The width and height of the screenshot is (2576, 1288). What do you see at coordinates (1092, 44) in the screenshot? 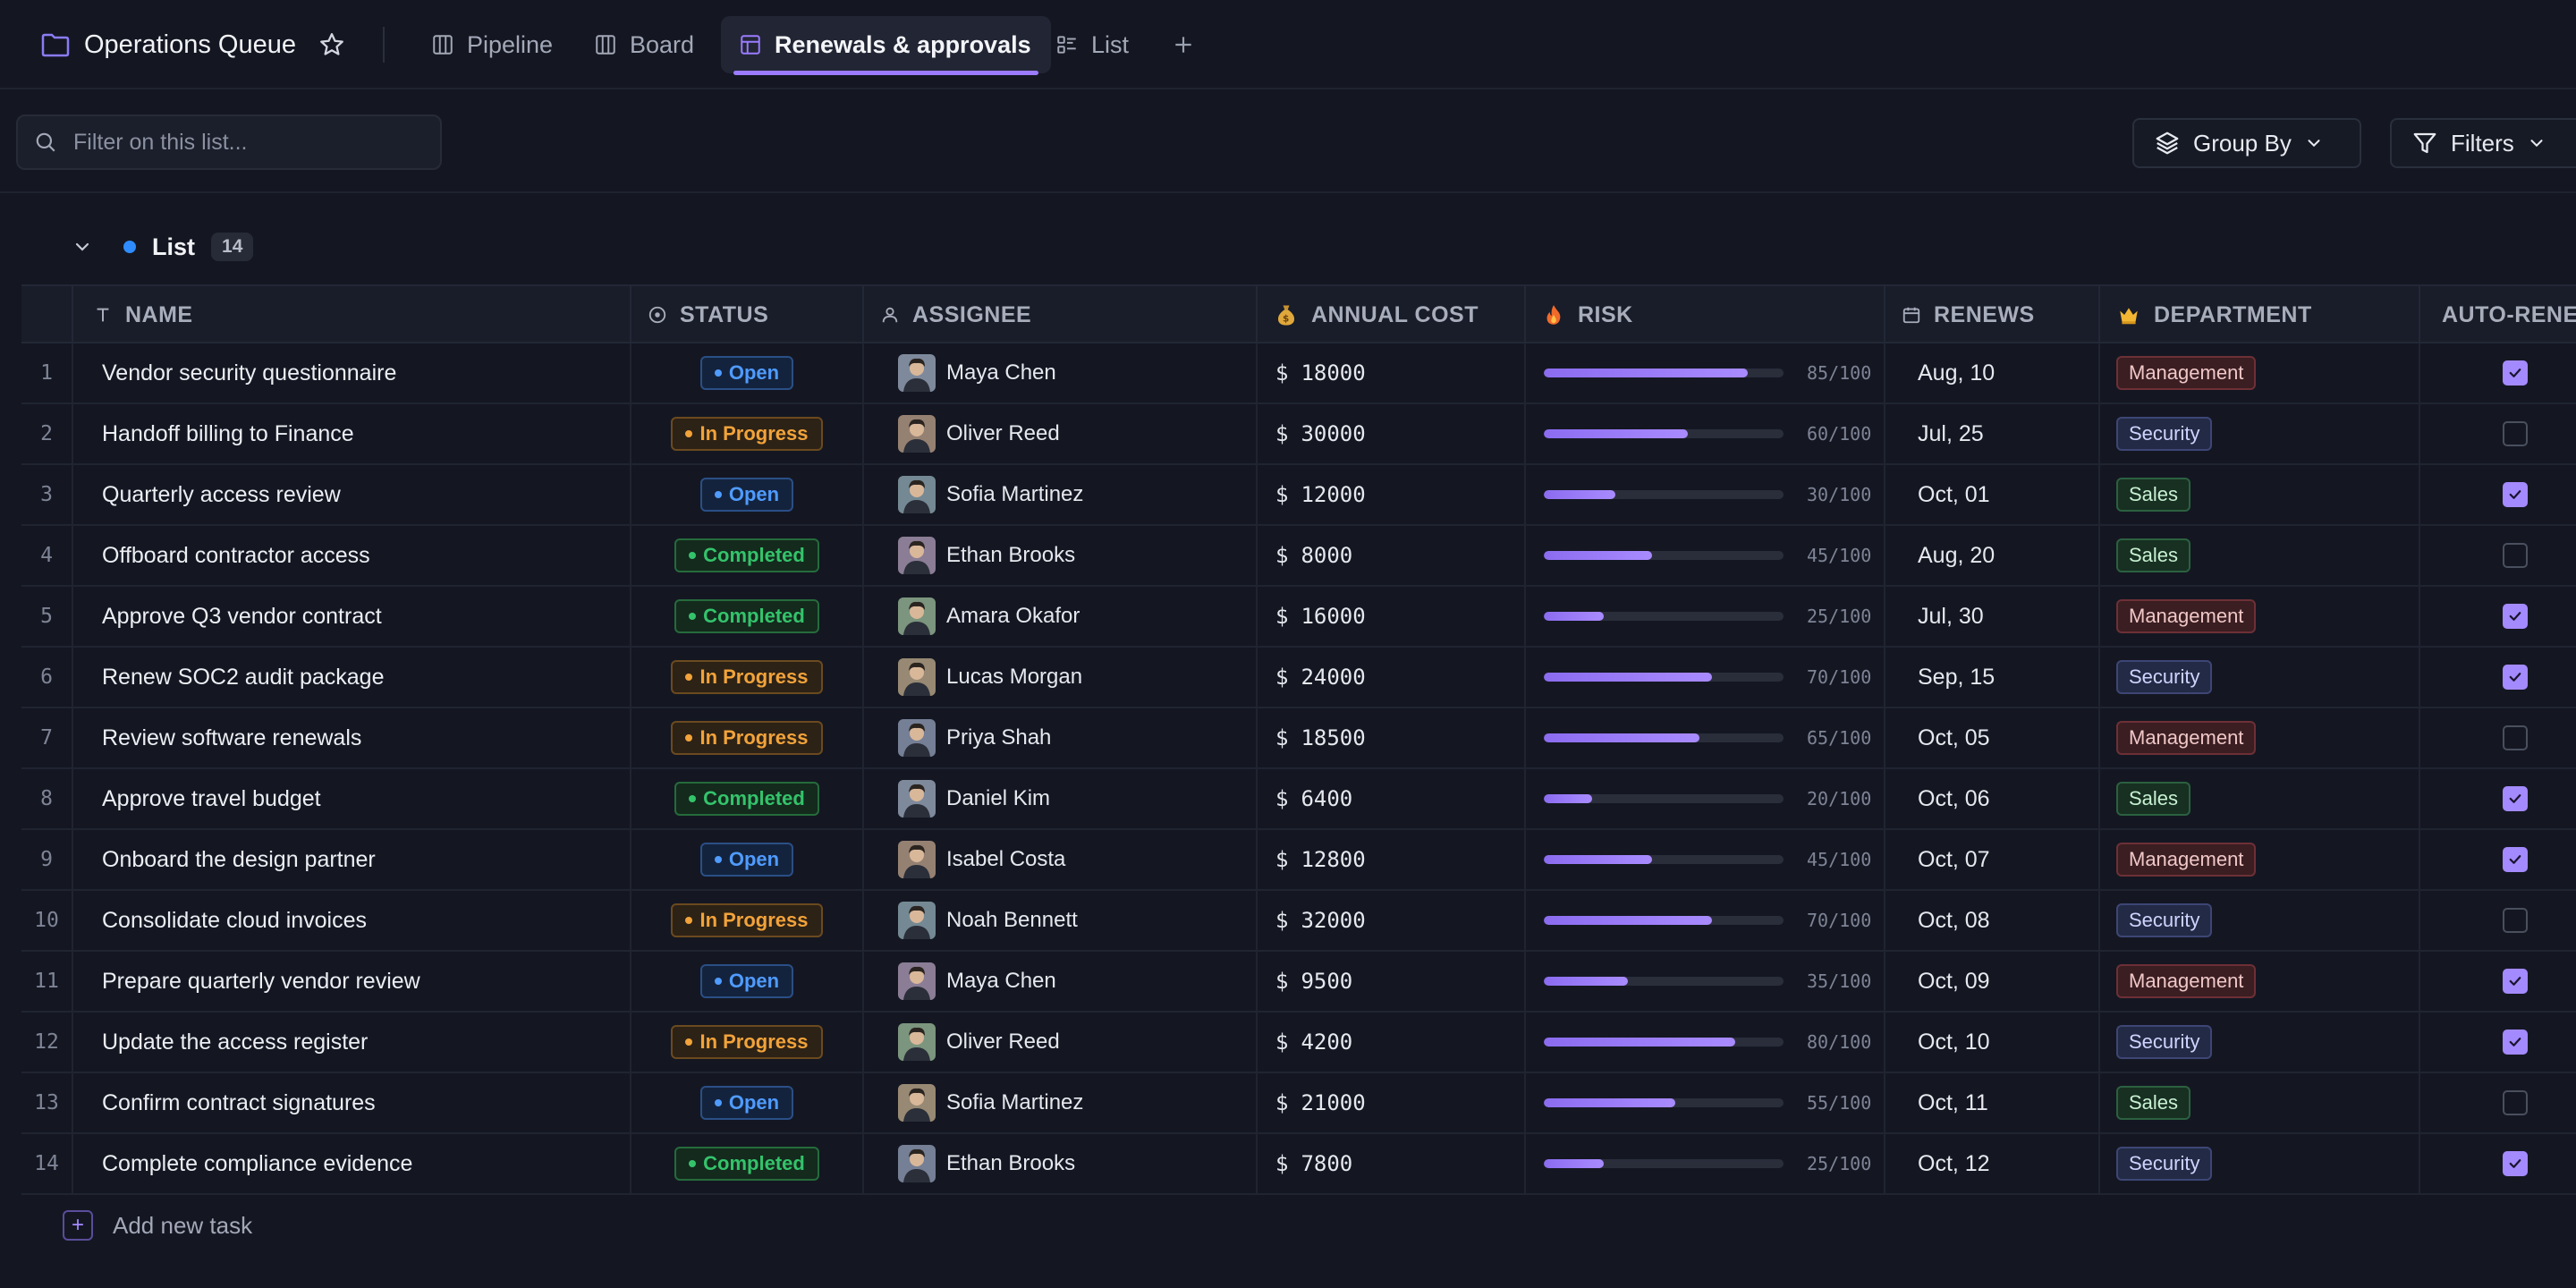
I see `tab-list: List` at bounding box center [1092, 44].